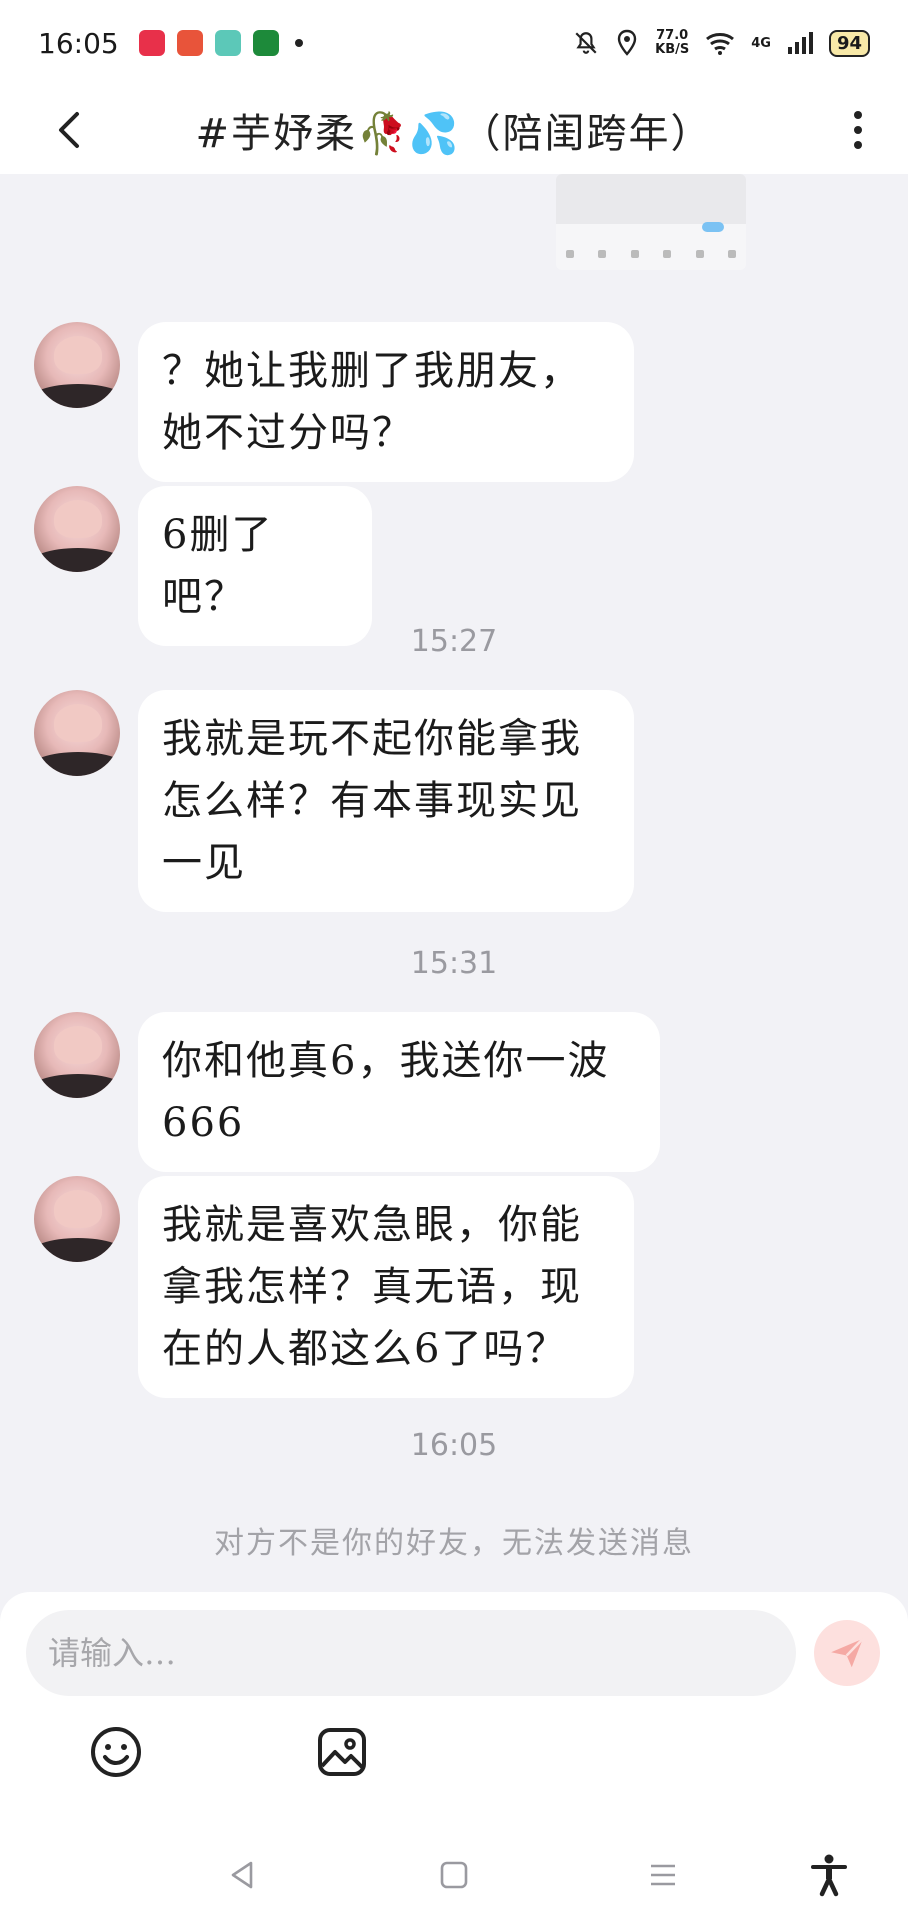  Describe the element at coordinates (627, 42) in the screenshot. I see `location-icon` at that location.